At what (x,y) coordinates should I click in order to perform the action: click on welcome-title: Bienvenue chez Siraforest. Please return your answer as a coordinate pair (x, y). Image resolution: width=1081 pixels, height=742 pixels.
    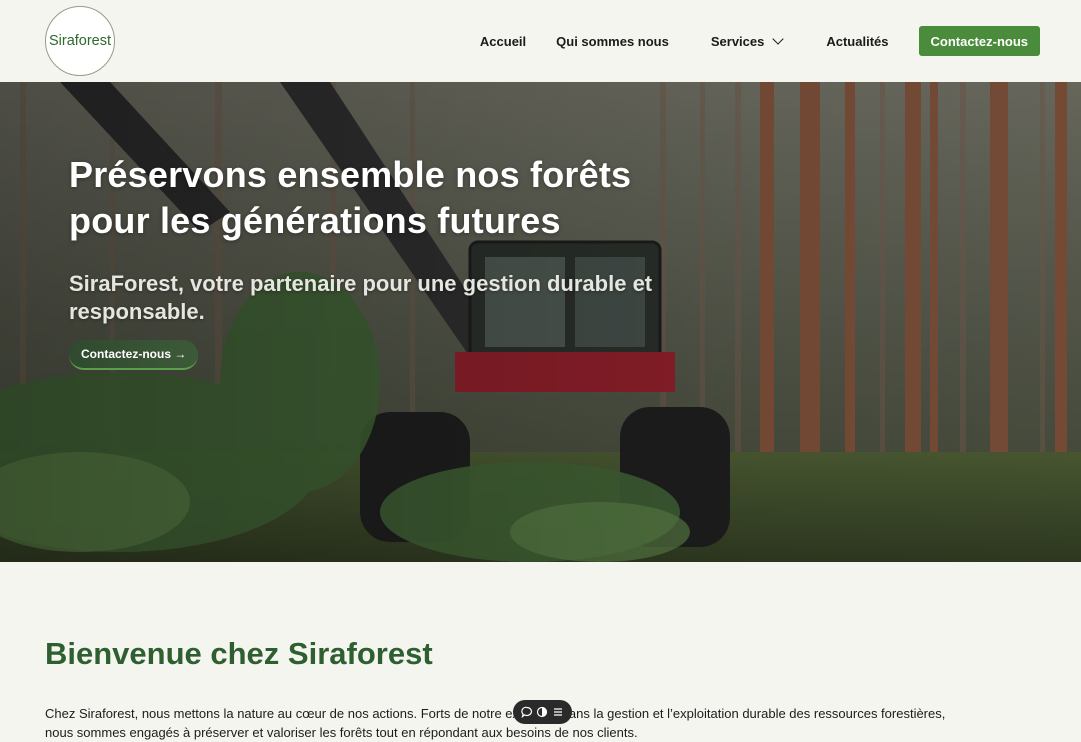
    Looking at the image, I should click on (239, 653).